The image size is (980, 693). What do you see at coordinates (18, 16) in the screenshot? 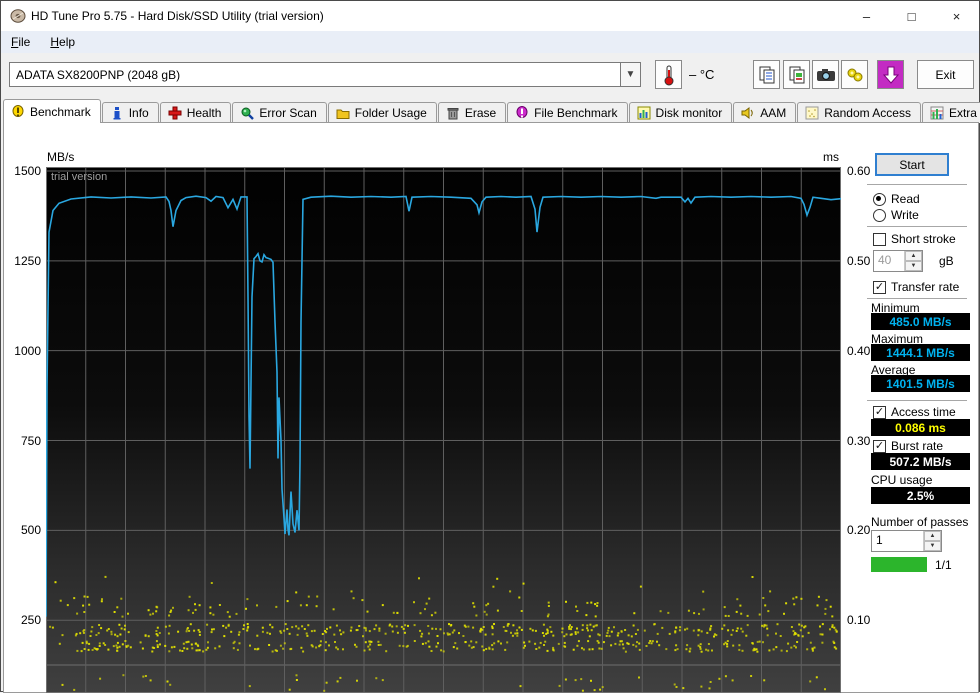
I see `app-disk-icon` at bounding box center [18, 16].